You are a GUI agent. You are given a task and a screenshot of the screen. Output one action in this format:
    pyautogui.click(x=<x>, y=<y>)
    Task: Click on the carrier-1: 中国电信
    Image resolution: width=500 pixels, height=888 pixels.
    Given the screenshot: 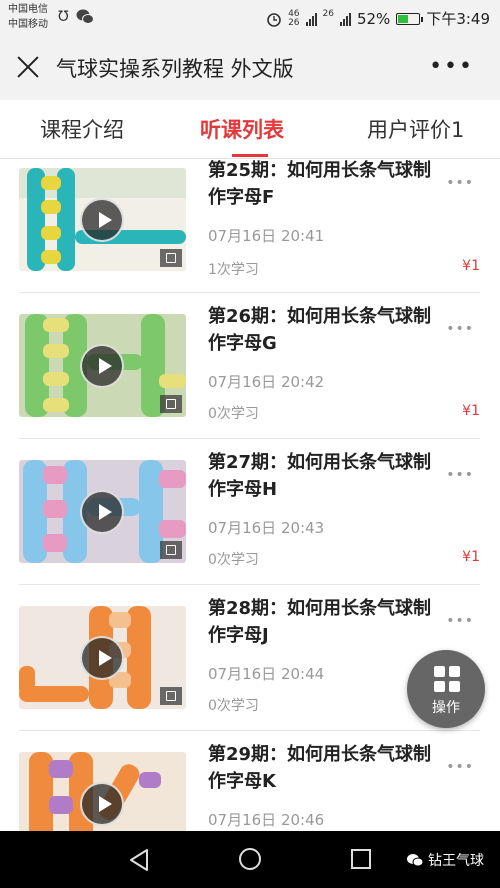 What is the action you would take?
    pyautogui.click(x=28, y=9)
    